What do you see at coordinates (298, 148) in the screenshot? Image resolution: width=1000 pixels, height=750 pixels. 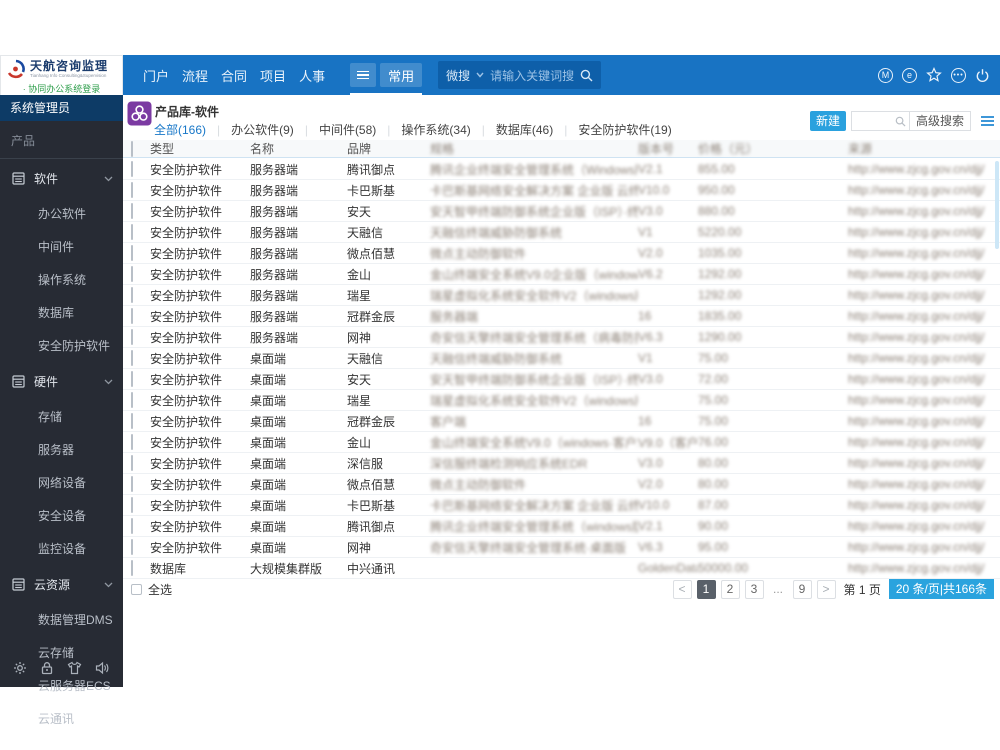 I see `column-header-name: 名称` at bounding box center [298, 148].